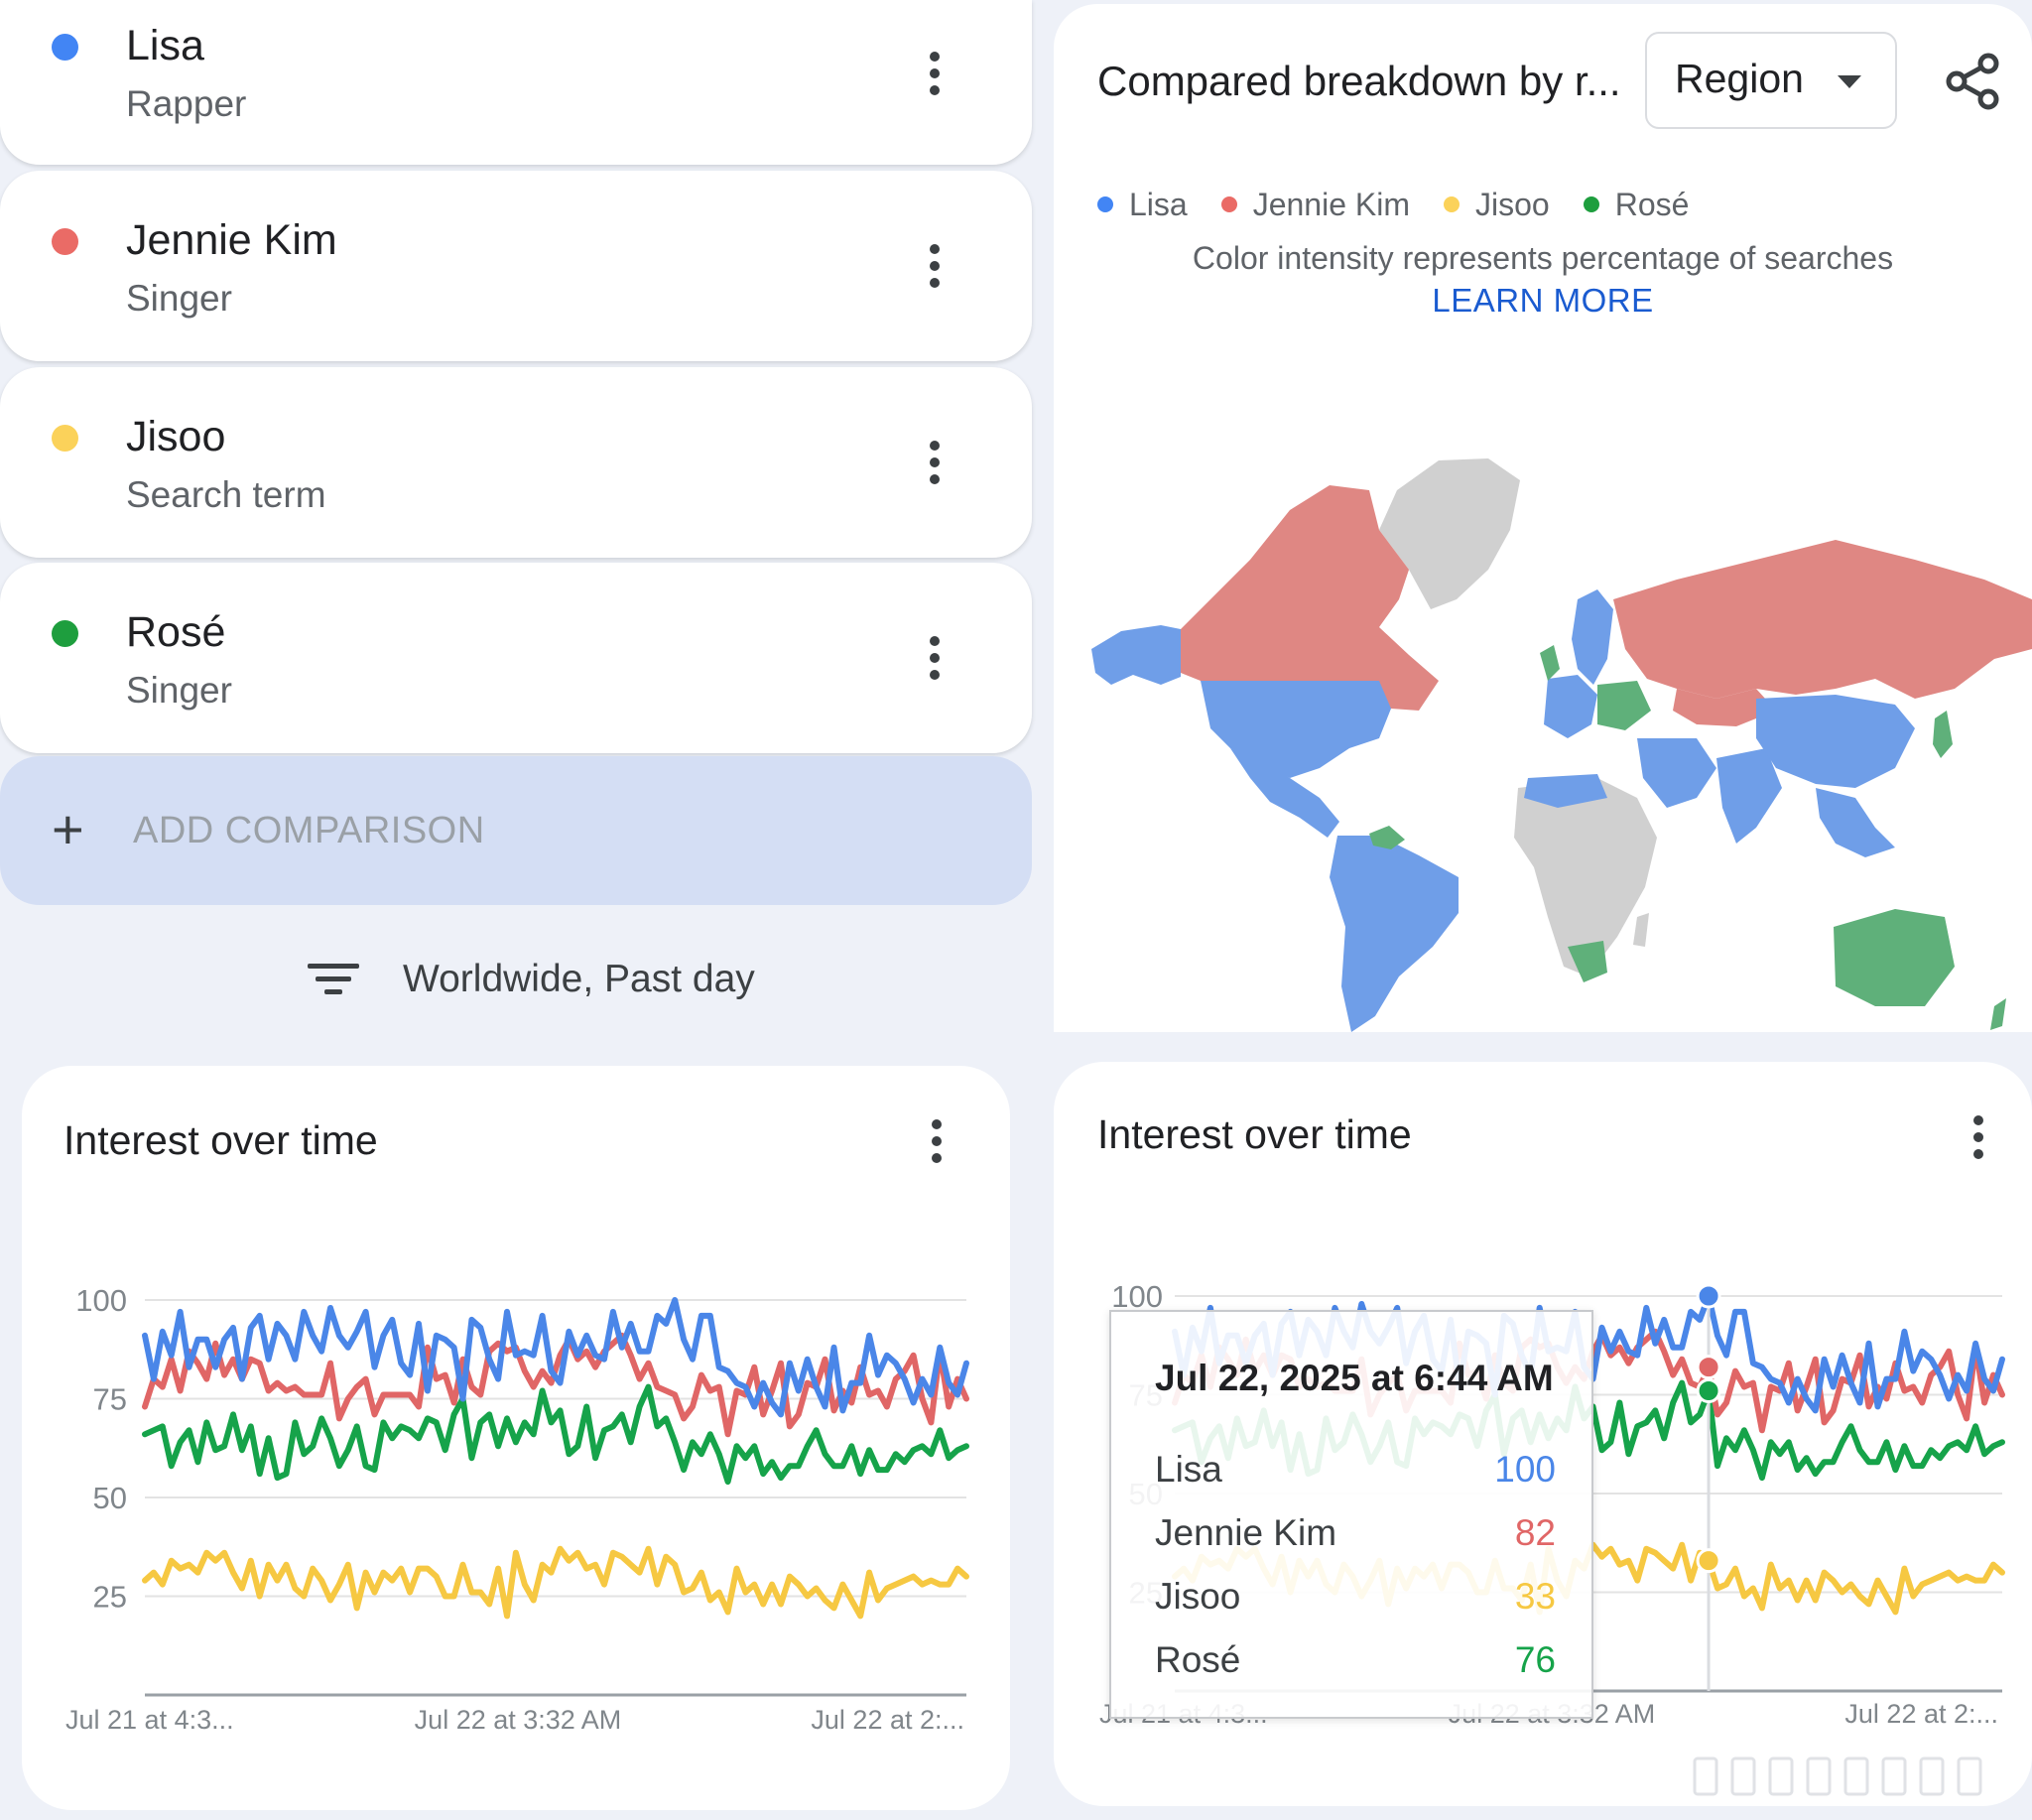  What do you see at coordinates (1592, 637) in the screenshot?
I see `map-region-scandinavia` at bounding box center [1592, 637].